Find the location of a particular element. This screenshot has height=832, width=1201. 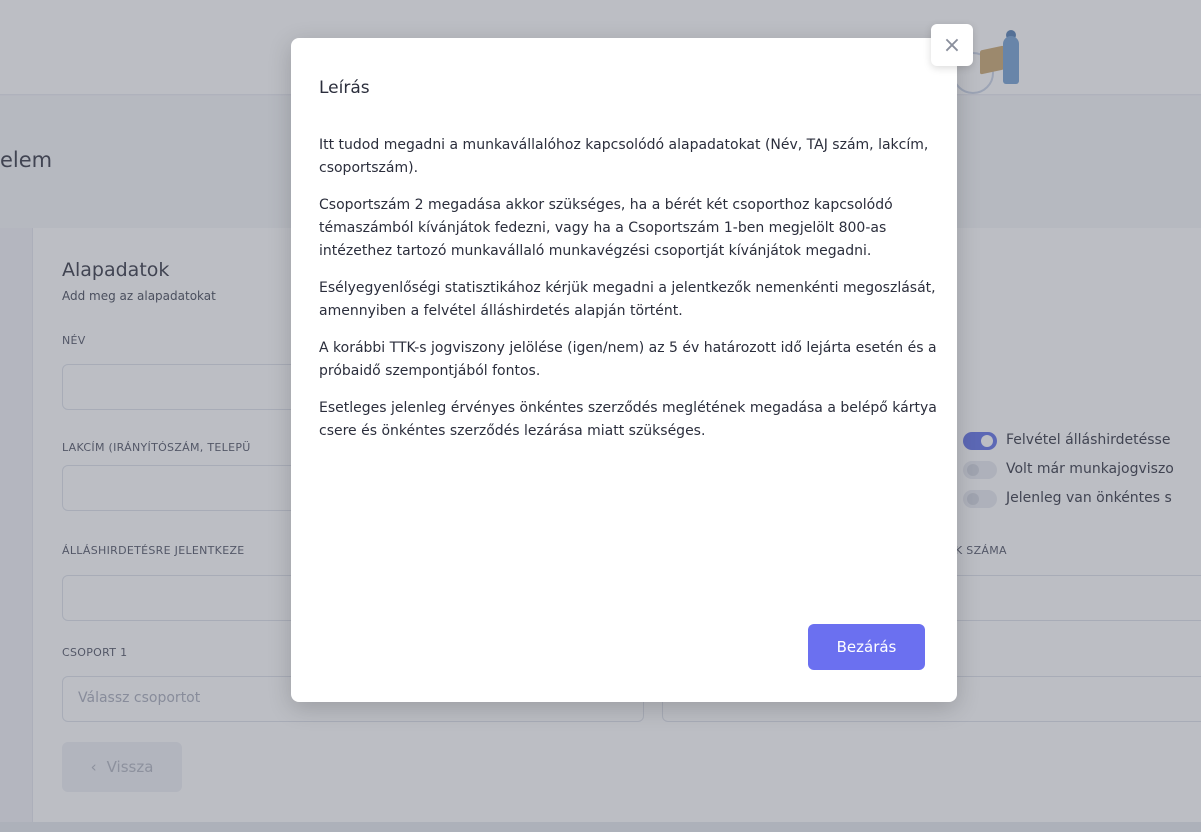

modal-title: Leírás is located at coordinates (344, 88).